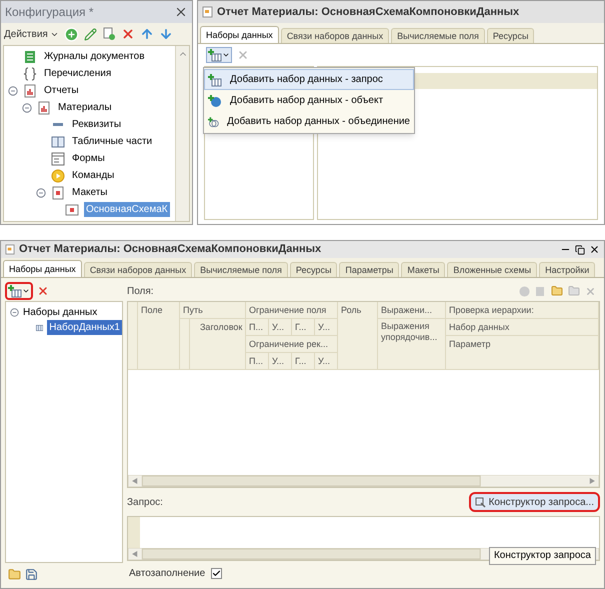 Image resolution: width=605 pixels, height=589 pixels. What do you see at coordinates (167, 573) in the screenshot?
I see `autofill-label: Автозаполнение` at bounding box center [167, 573].